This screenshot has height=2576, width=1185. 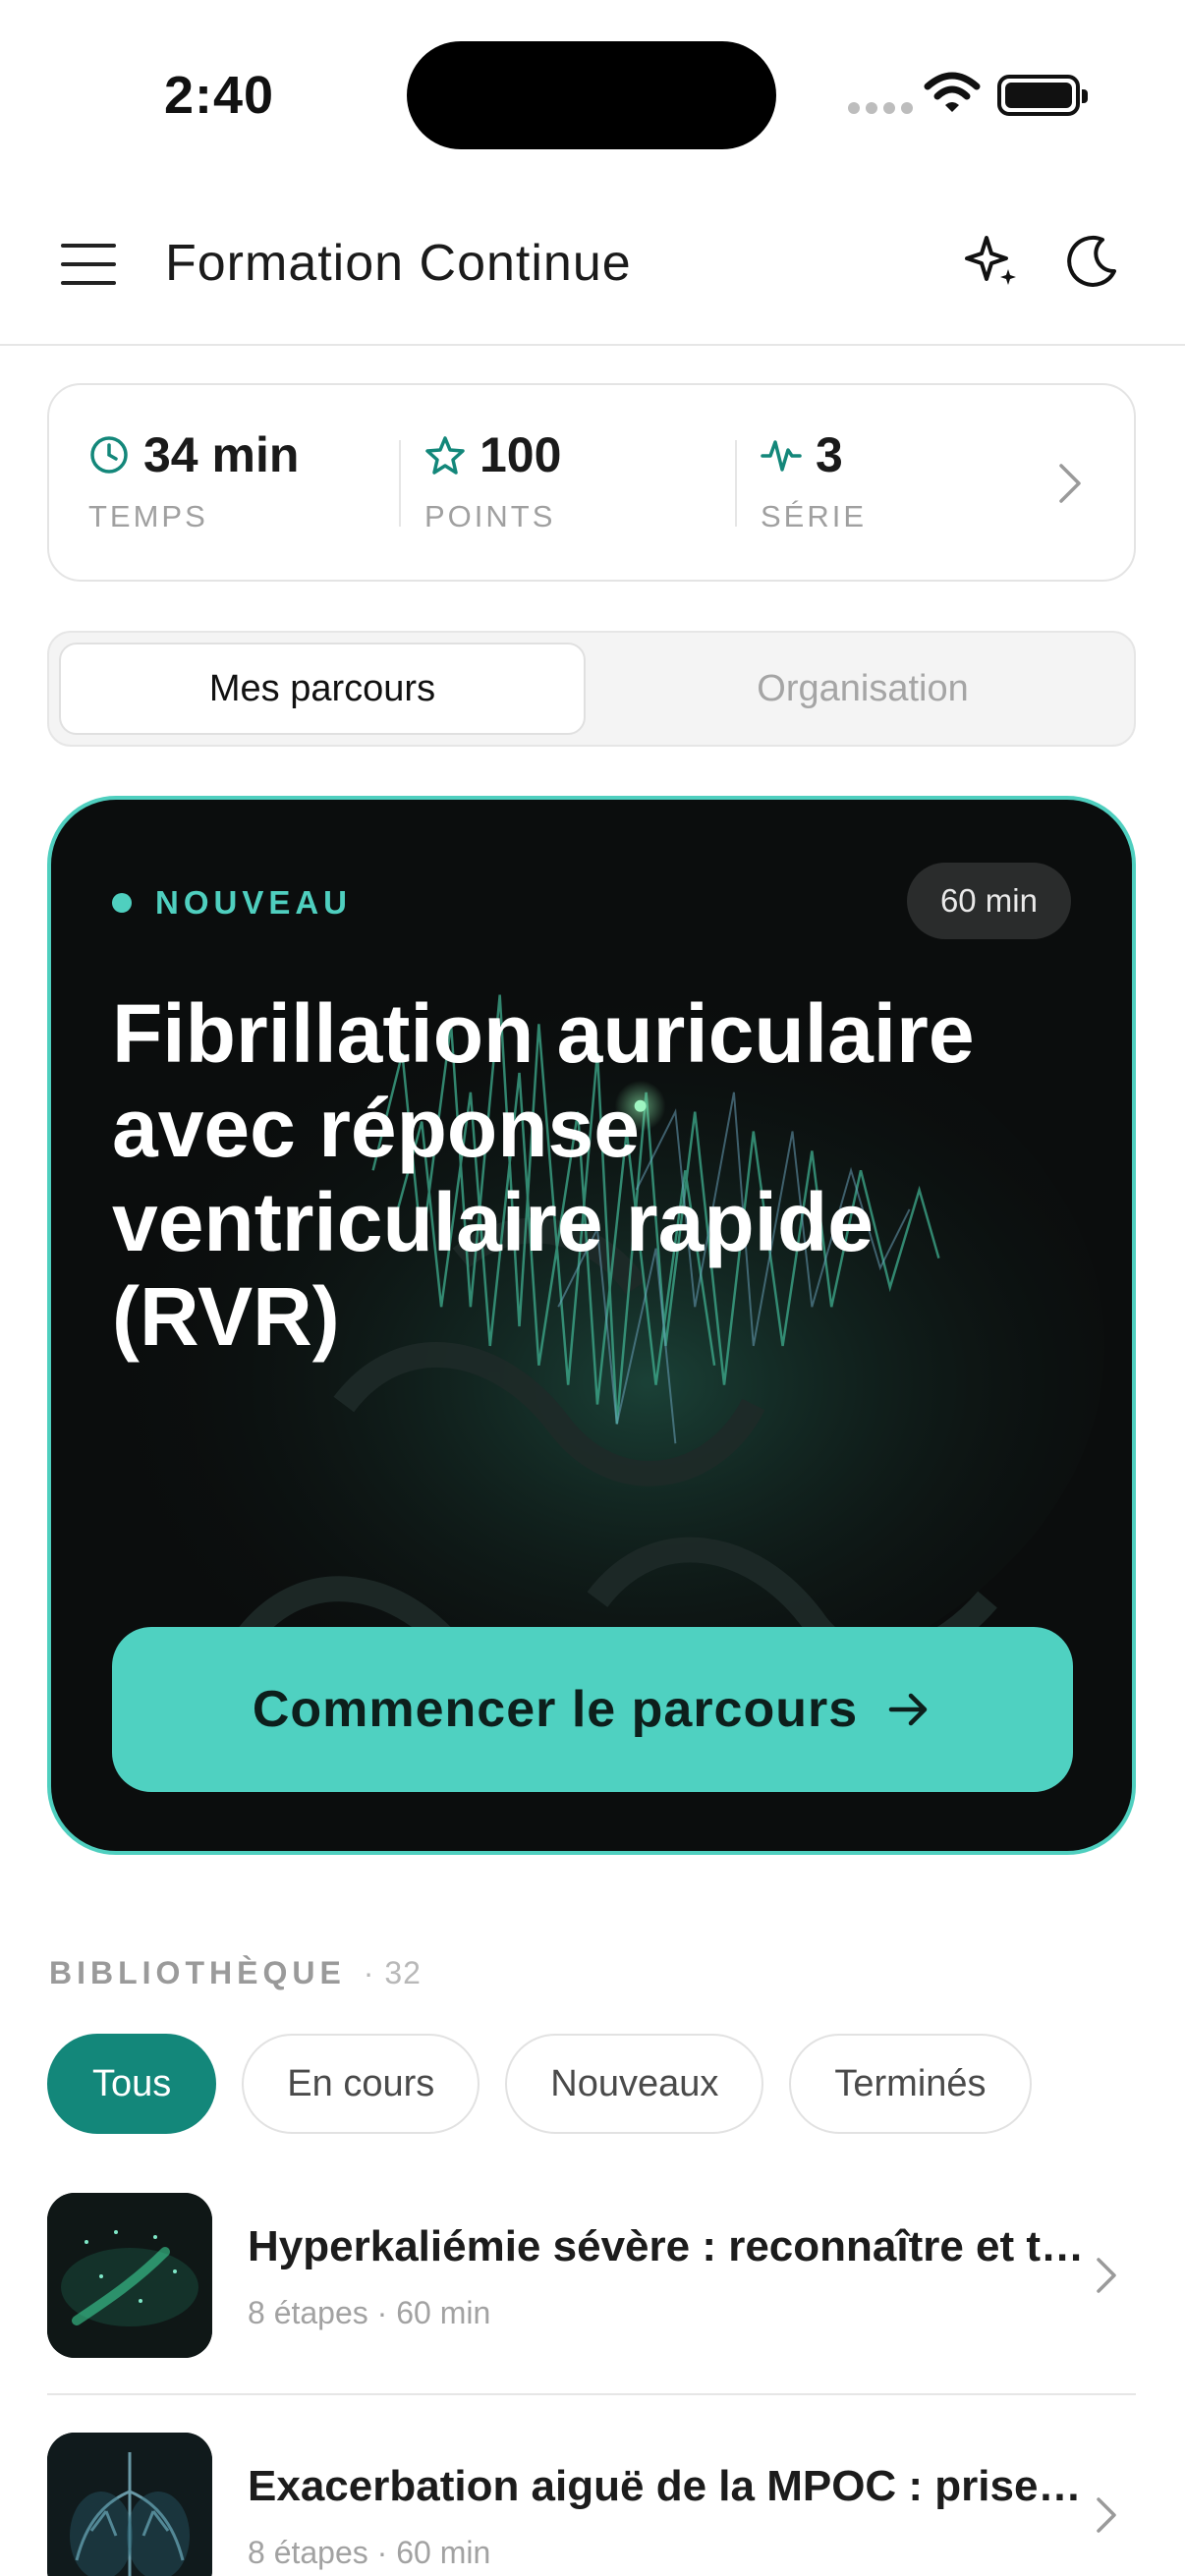 I want to click on start-course-button: Commencer le parcours, so click(x=592, y=1709).